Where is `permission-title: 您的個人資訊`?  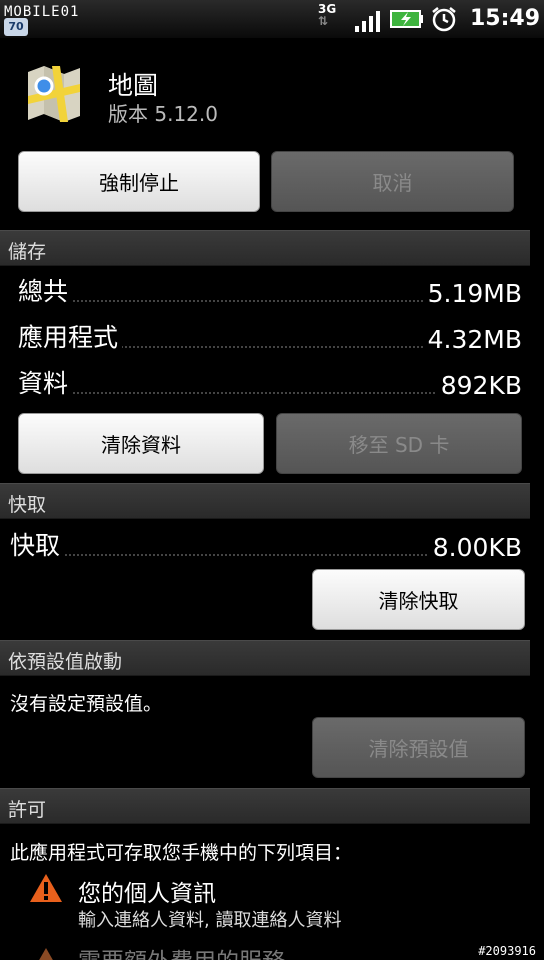
permission-title: 您的個人資訊 is located at coordinates (147, 891).